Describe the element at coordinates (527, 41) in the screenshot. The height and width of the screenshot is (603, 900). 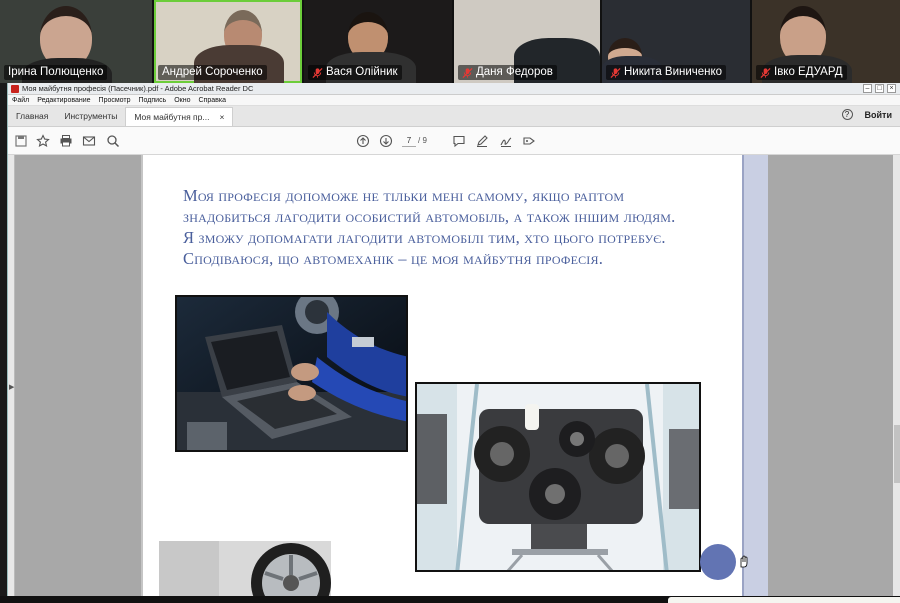
I see `participant-tile: Даня Федоров` at that location.